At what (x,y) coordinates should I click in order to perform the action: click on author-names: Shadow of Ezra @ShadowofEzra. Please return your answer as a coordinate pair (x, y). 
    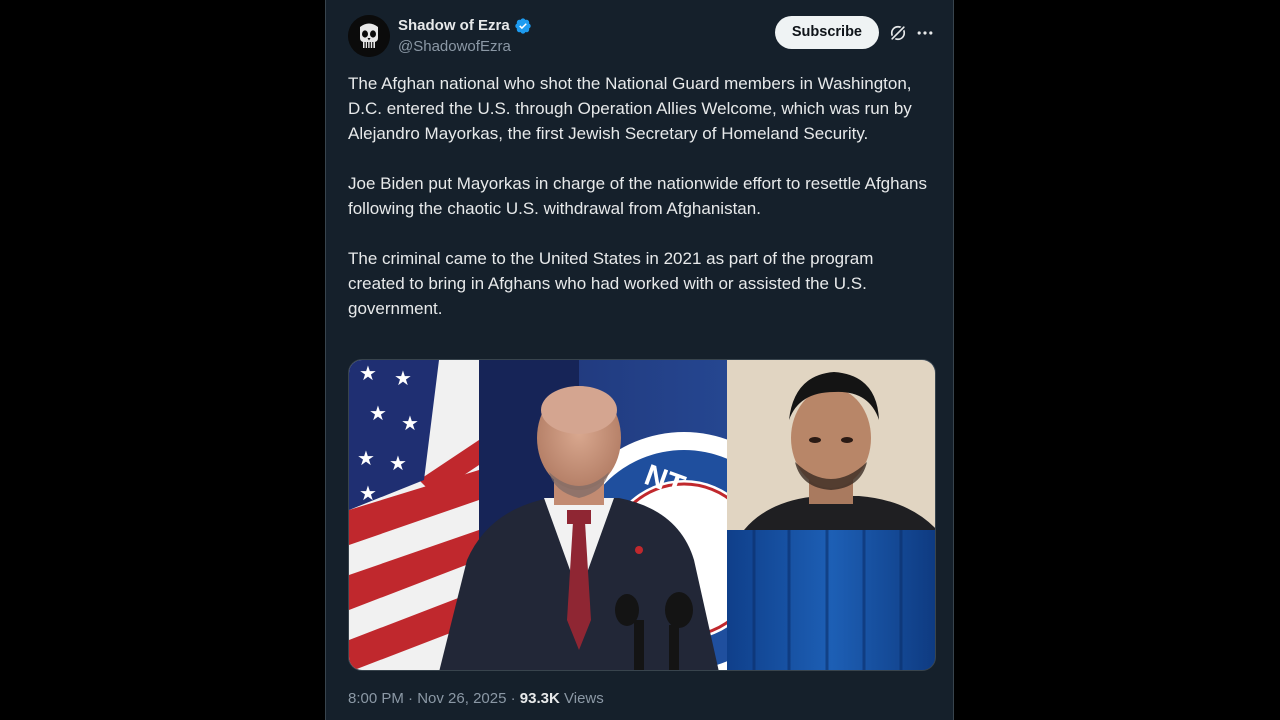
    Looking at the image, I should click on (465, 36).